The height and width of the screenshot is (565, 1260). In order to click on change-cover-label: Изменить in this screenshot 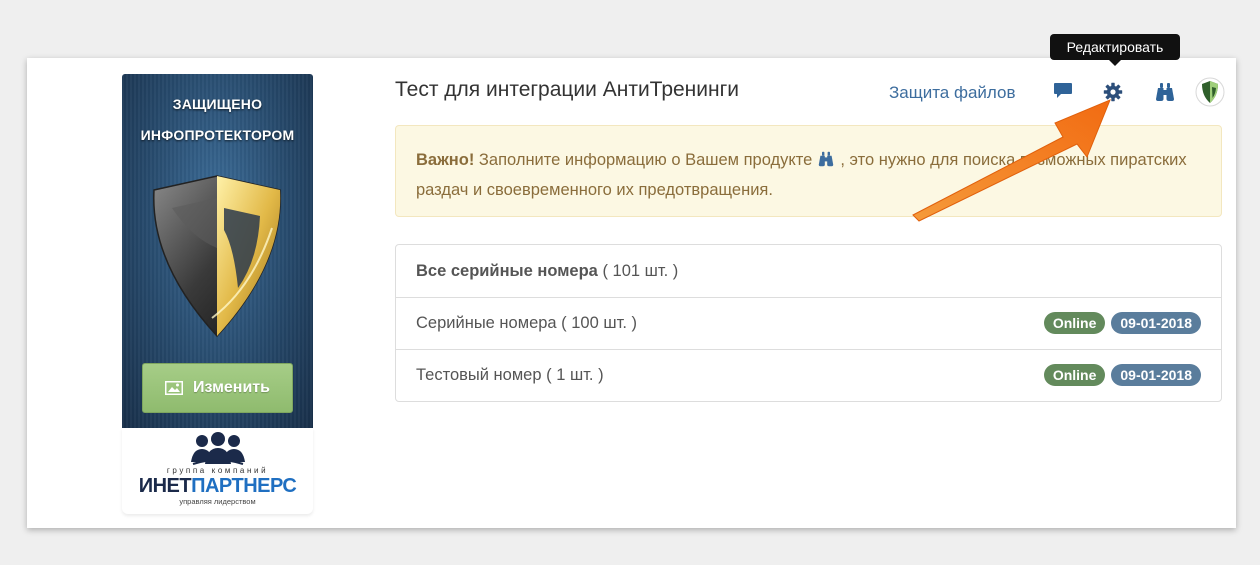, I will do `click(231, 387)`.